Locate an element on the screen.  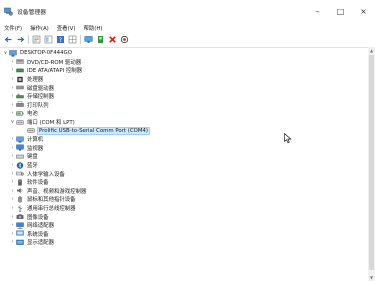
scroll-down-icon: ▼ is located at coordinates (371, 277).